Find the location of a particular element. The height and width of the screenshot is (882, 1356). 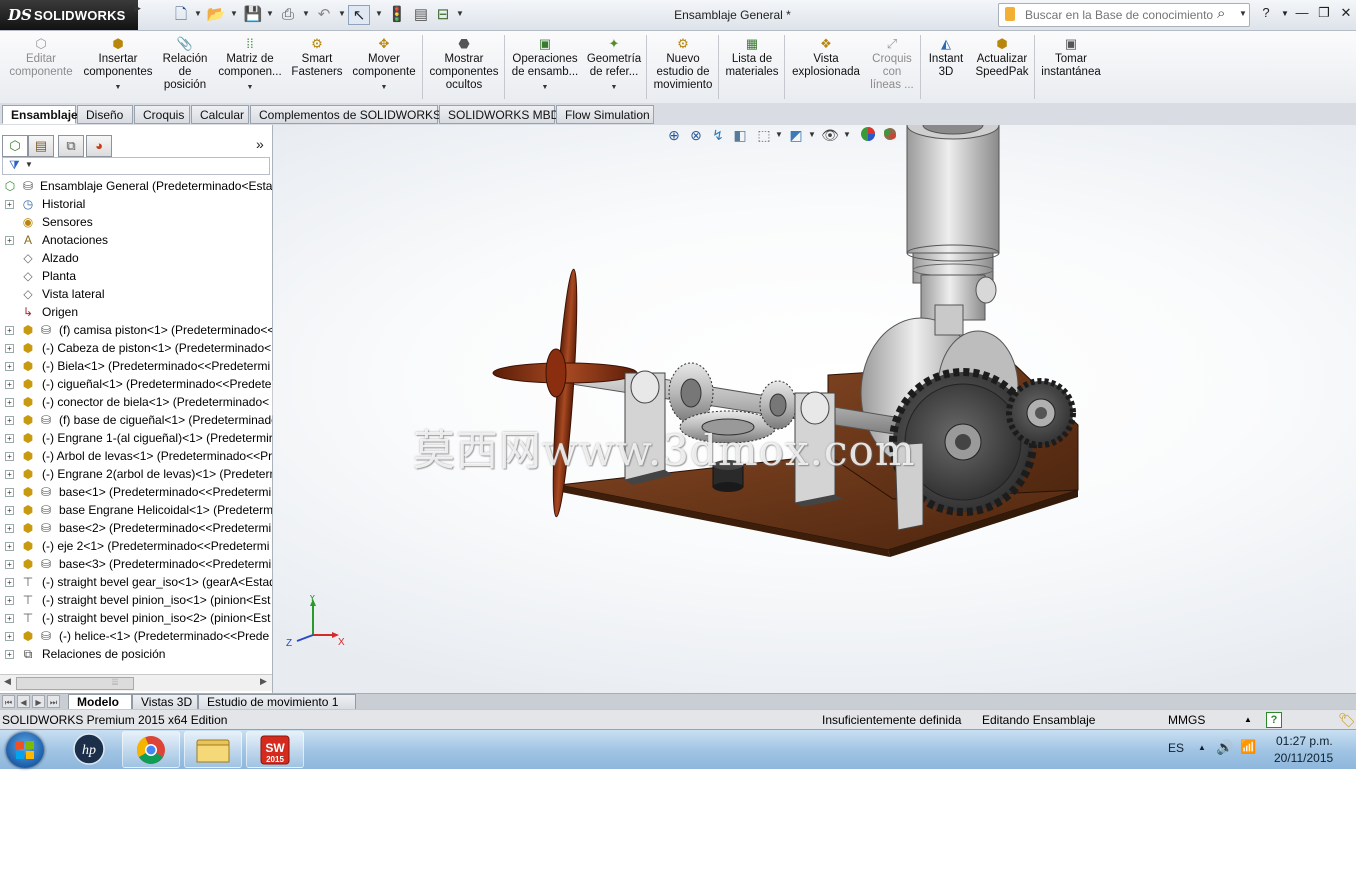

filter-icon: ⧩ is located at coordinates (14, 165).